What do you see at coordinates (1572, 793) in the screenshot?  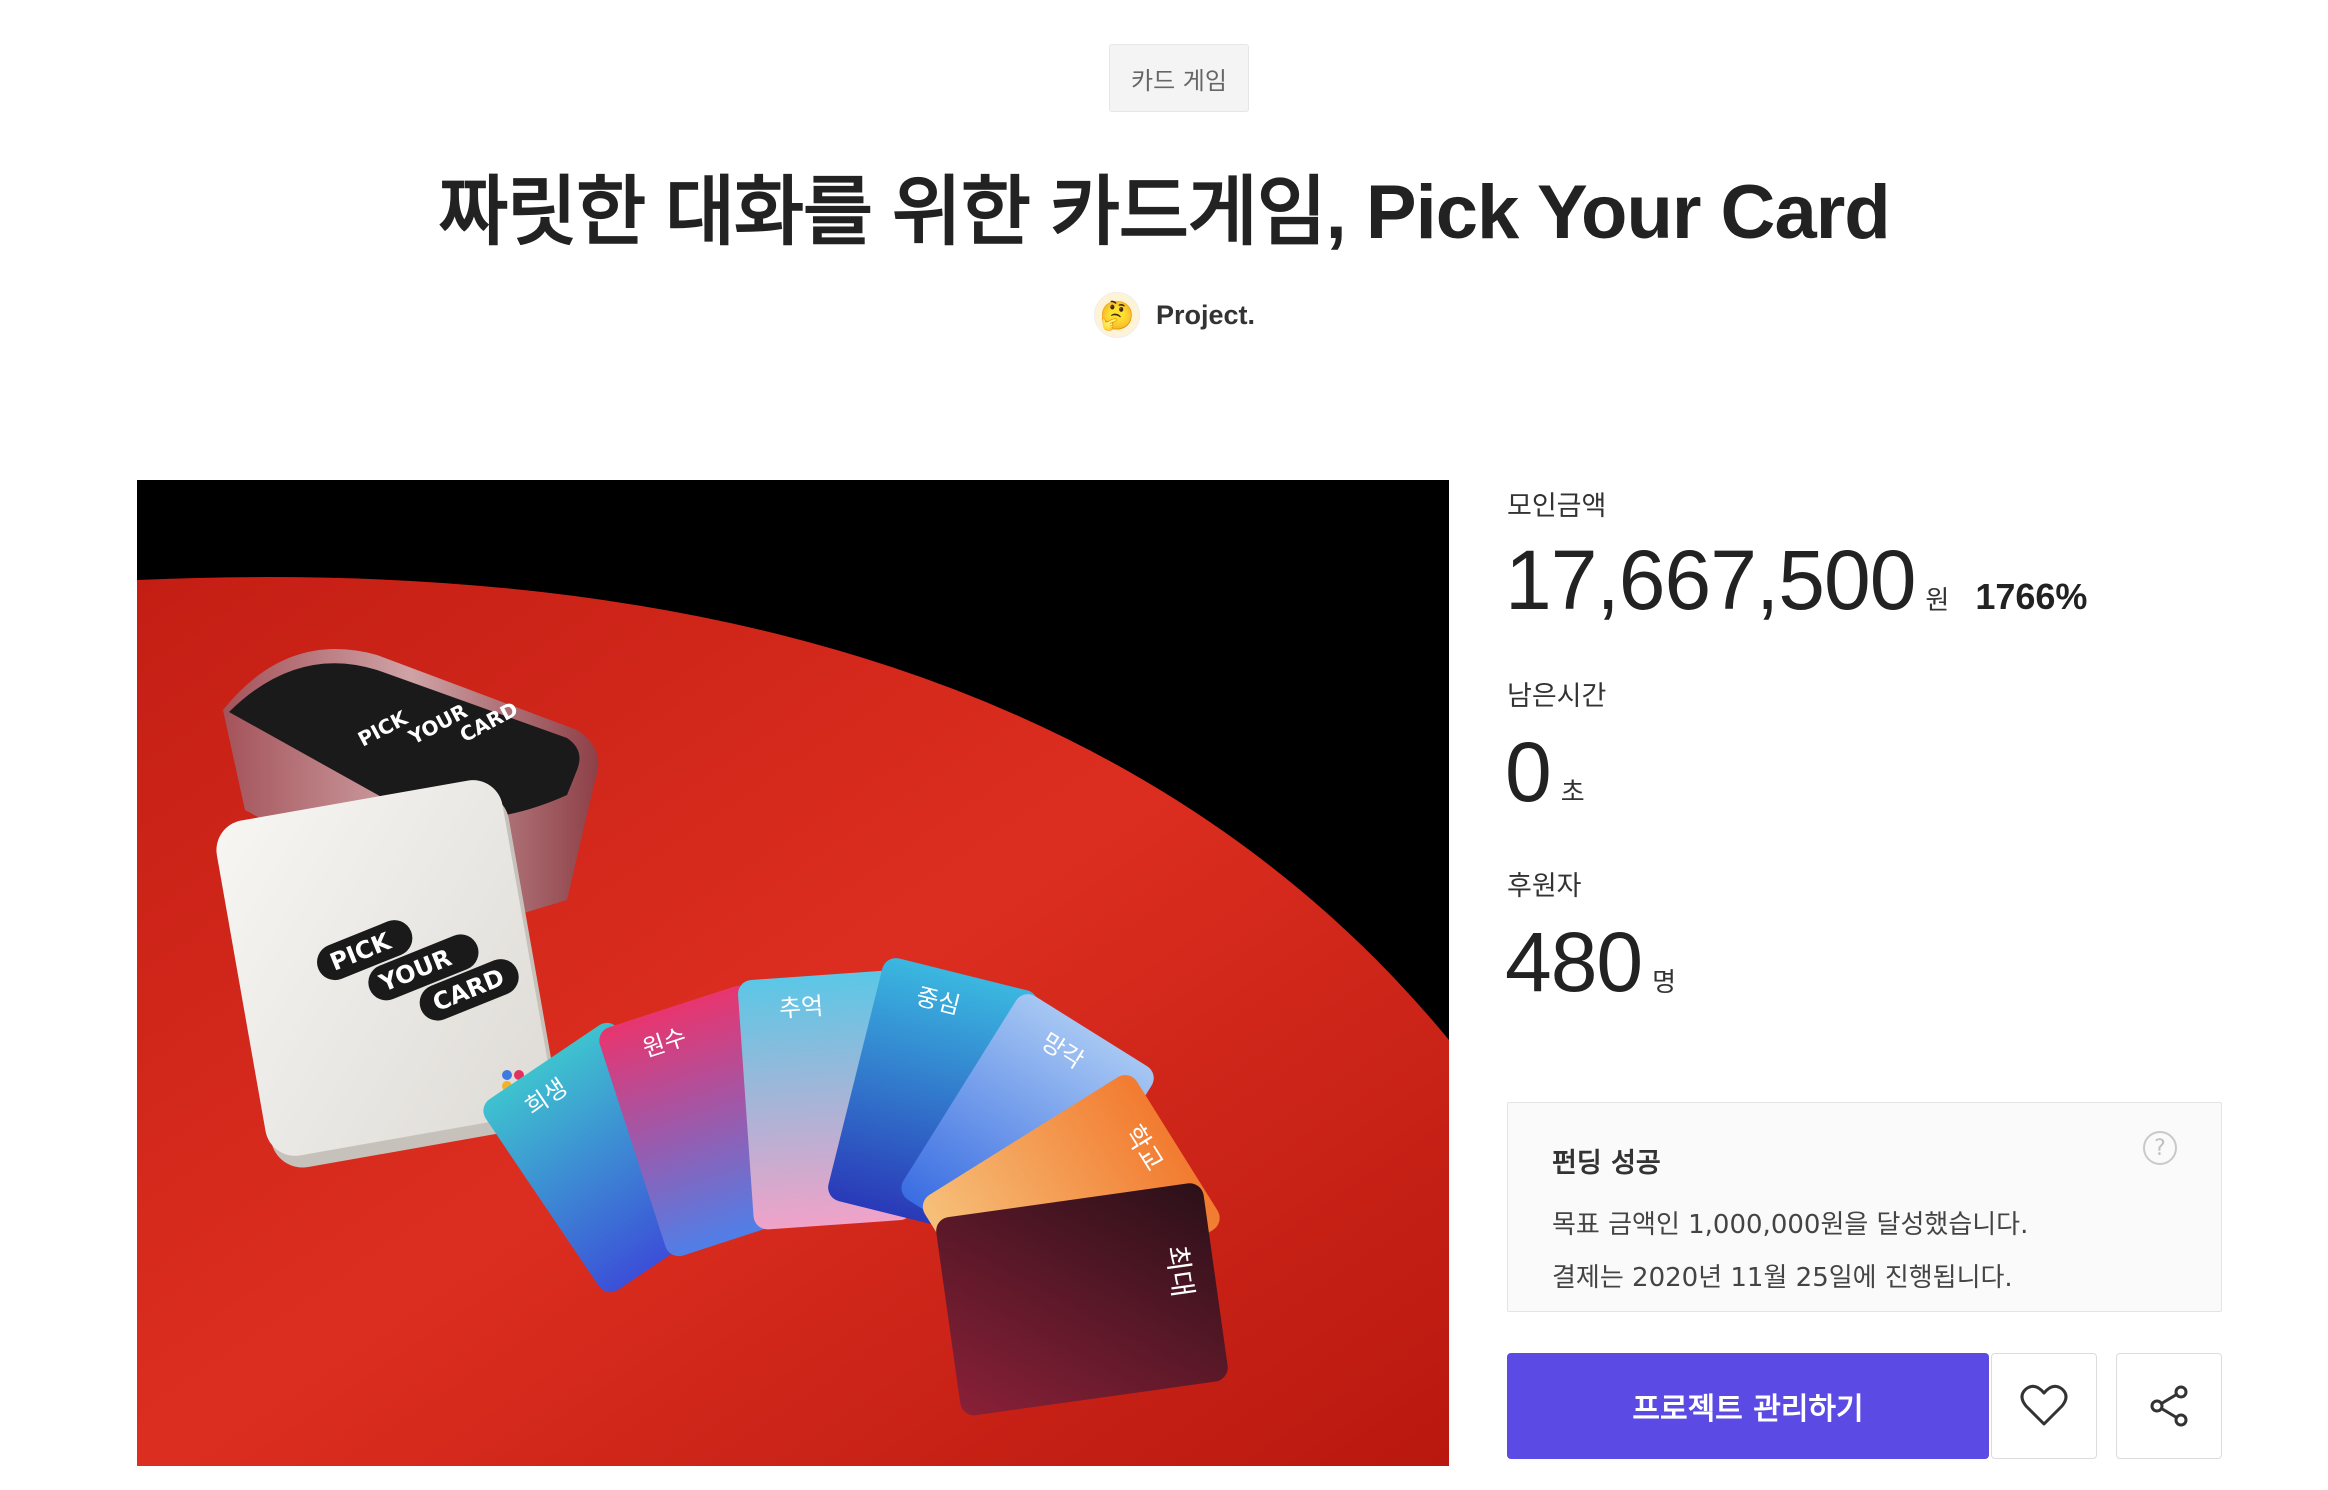 I see `time-left-unit: 초` at bounding box center [1572, 793].